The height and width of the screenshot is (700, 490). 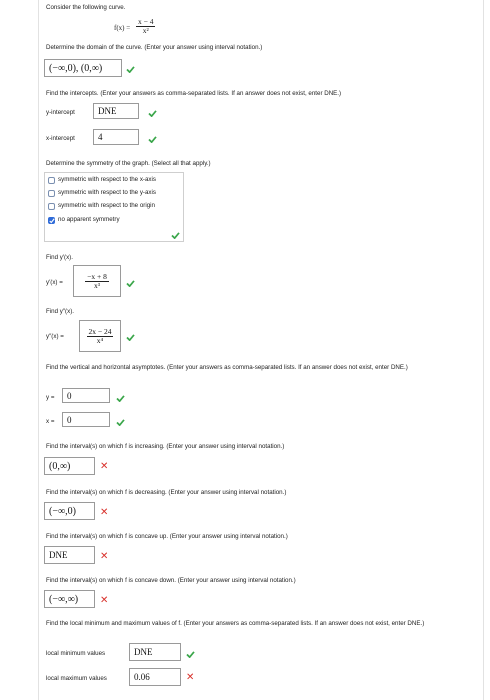 I want to click on x-intercept-correct-icon, so click(x=152, y=139).